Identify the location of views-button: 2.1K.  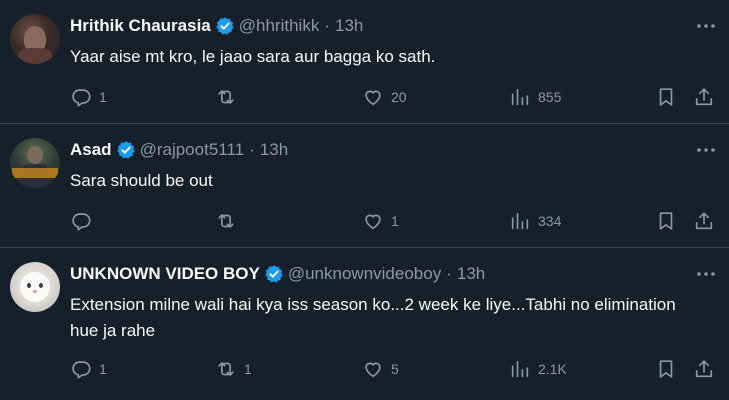
(538, 369).